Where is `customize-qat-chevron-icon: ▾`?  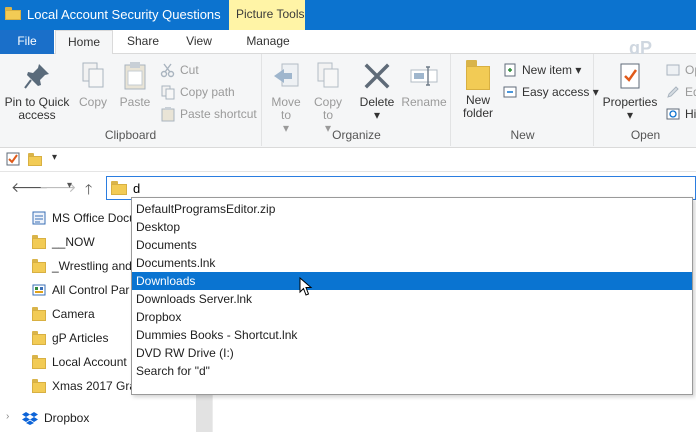 customize-qat-chevron-icon: ▾ is located at coordinates (54, 157).